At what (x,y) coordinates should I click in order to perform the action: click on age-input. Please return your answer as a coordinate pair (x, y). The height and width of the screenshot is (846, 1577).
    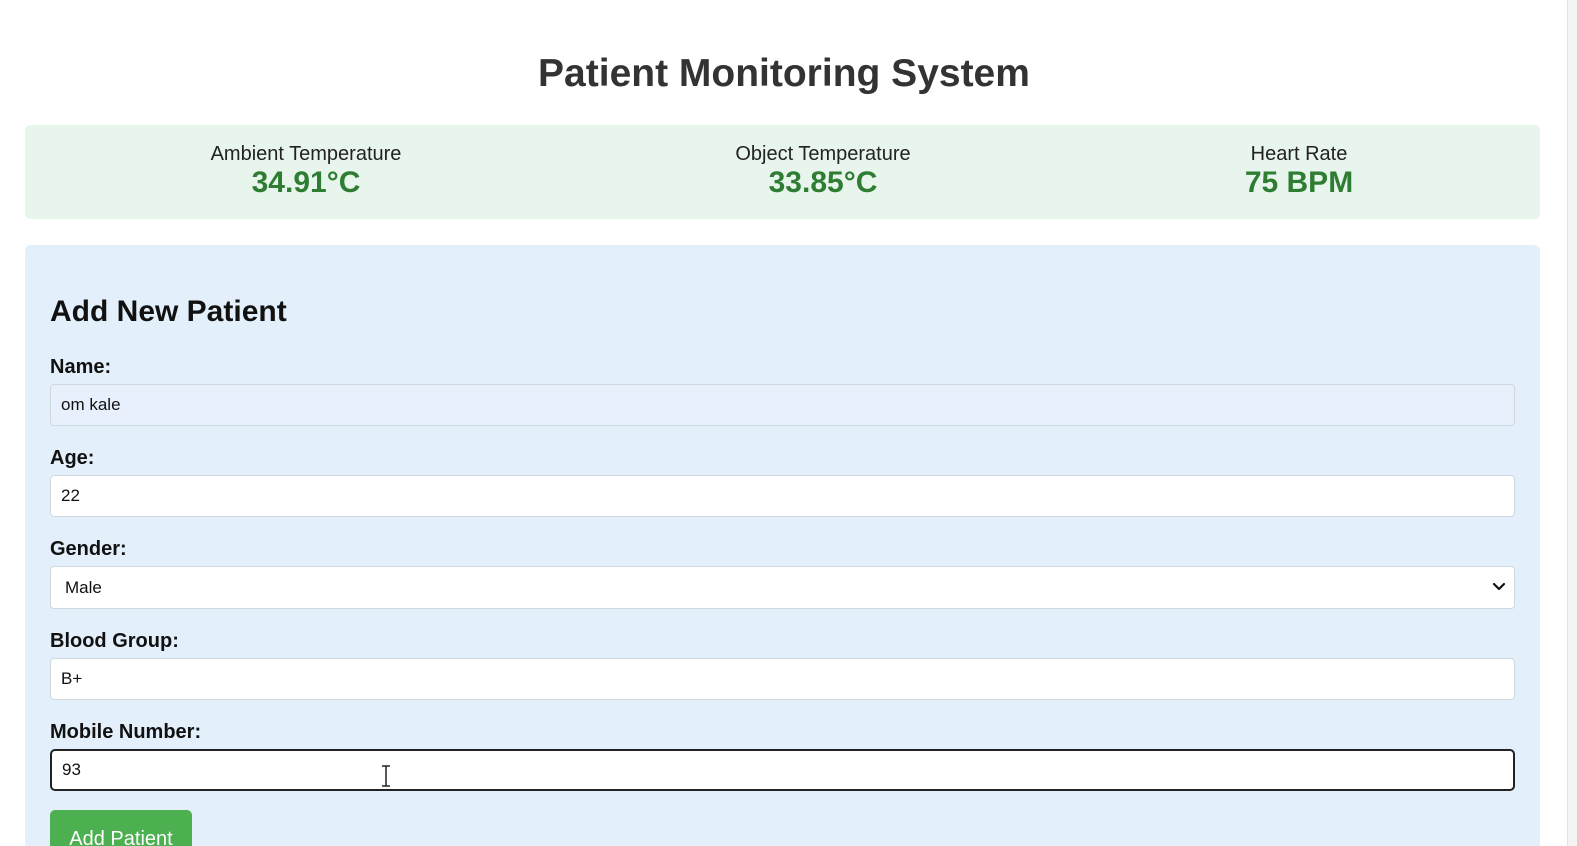
    Looking at the image, I should click on (782, 496).